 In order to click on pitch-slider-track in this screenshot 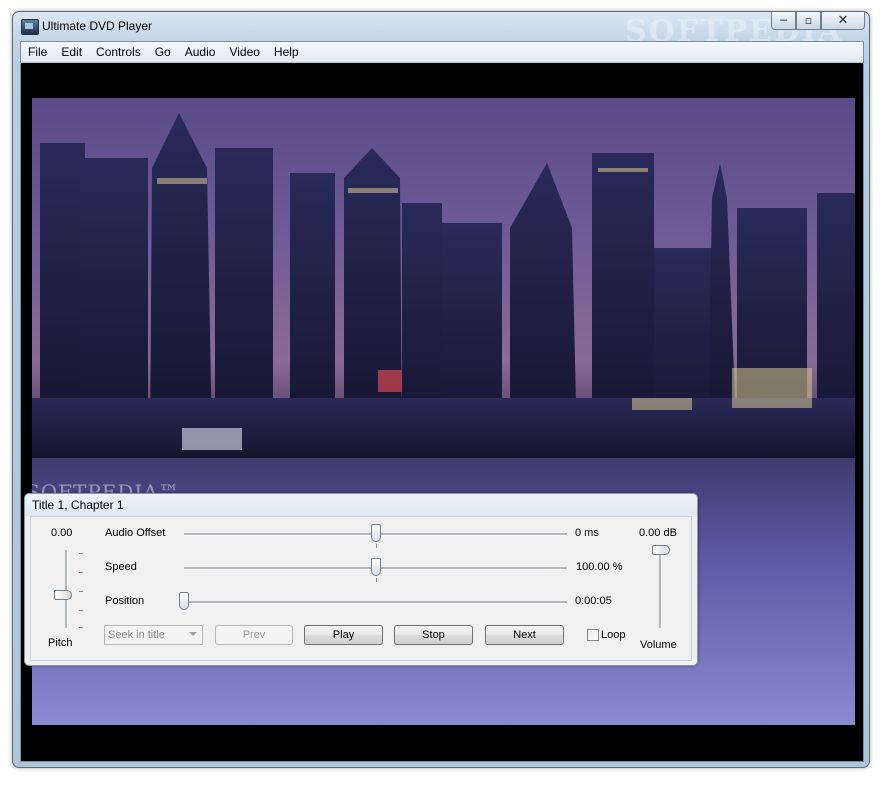, I will do `click(66, 589)`.